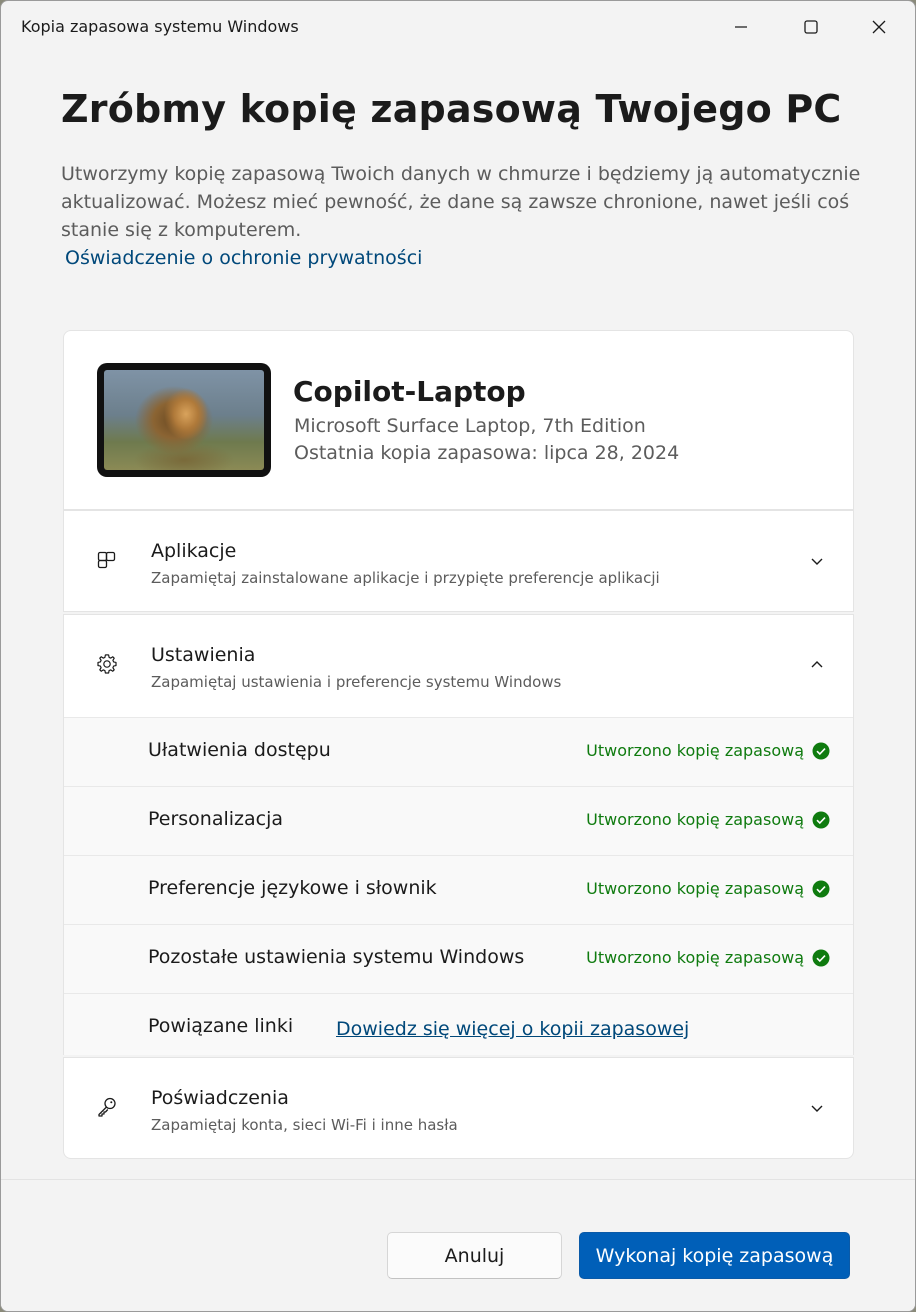 This screenshot has height=1312, width=916. I want to click on start-backup-button: Wykonaj kopię zapasową, so click(714, 1255).